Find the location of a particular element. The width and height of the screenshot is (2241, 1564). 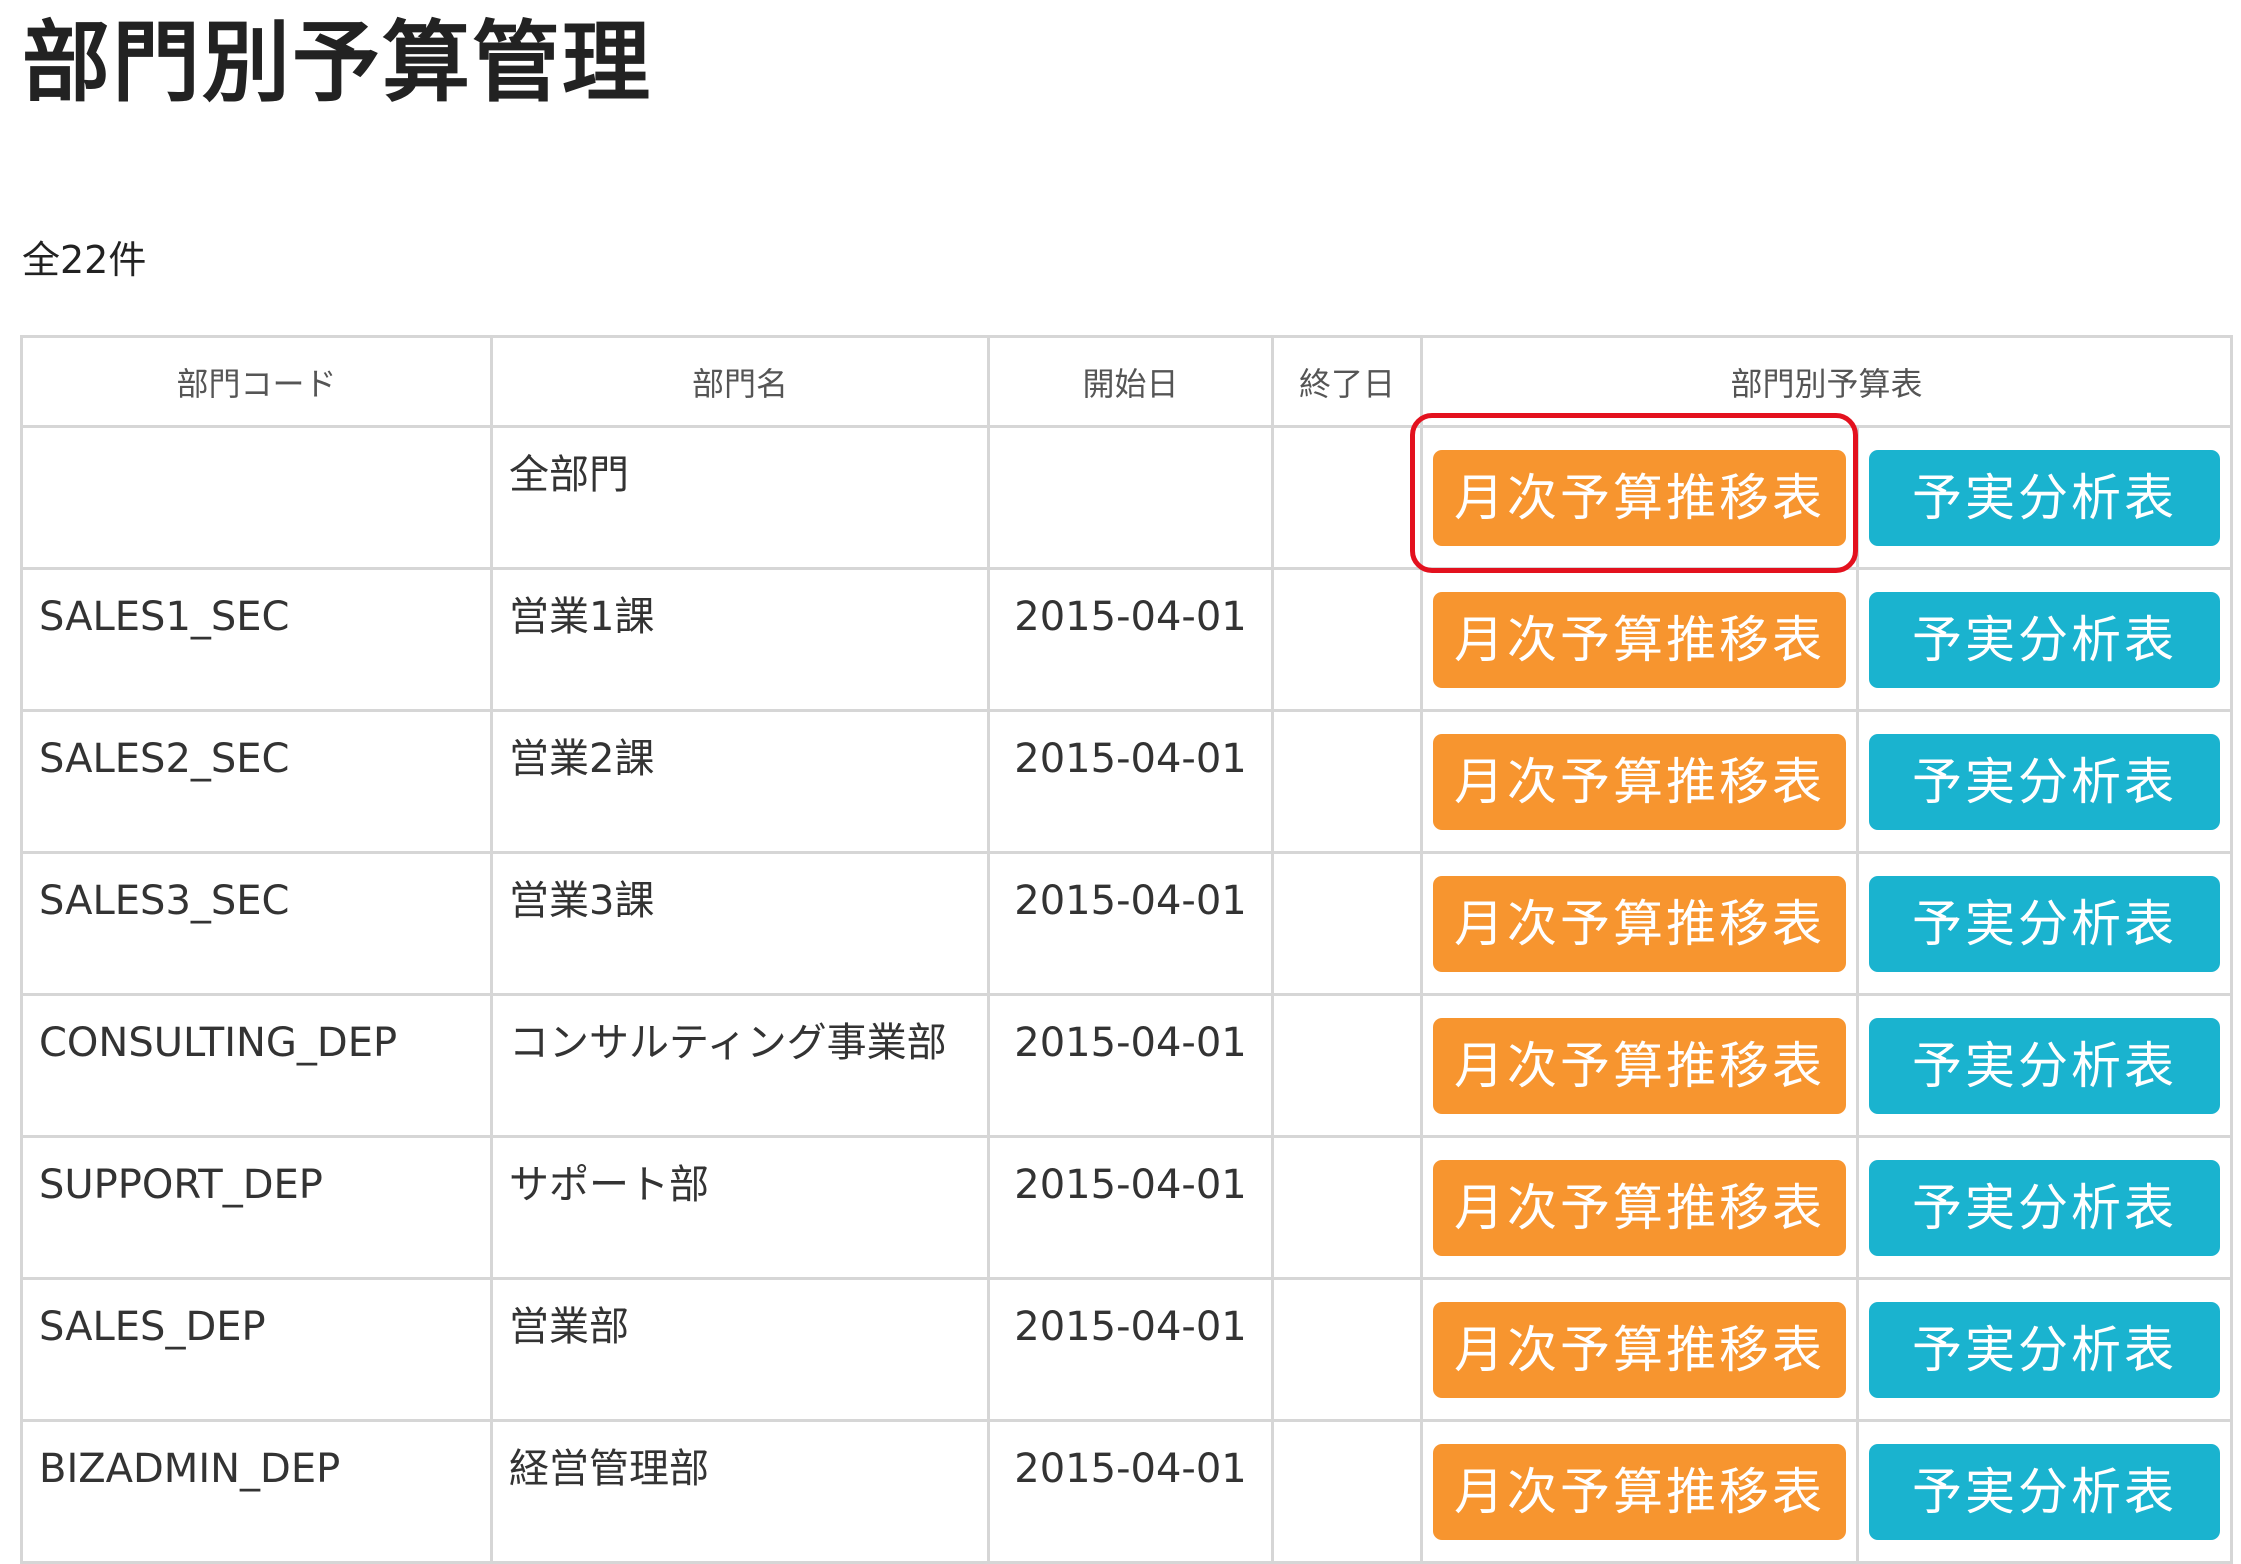

header-dept-code: 部門コード is located at coordinates (256, 381).